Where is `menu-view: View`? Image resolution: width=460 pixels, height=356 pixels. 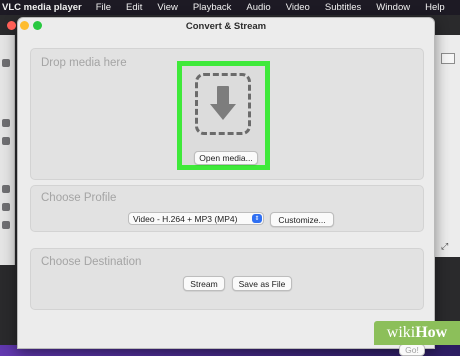 menu-view: View is located at coordinates (167, 7).